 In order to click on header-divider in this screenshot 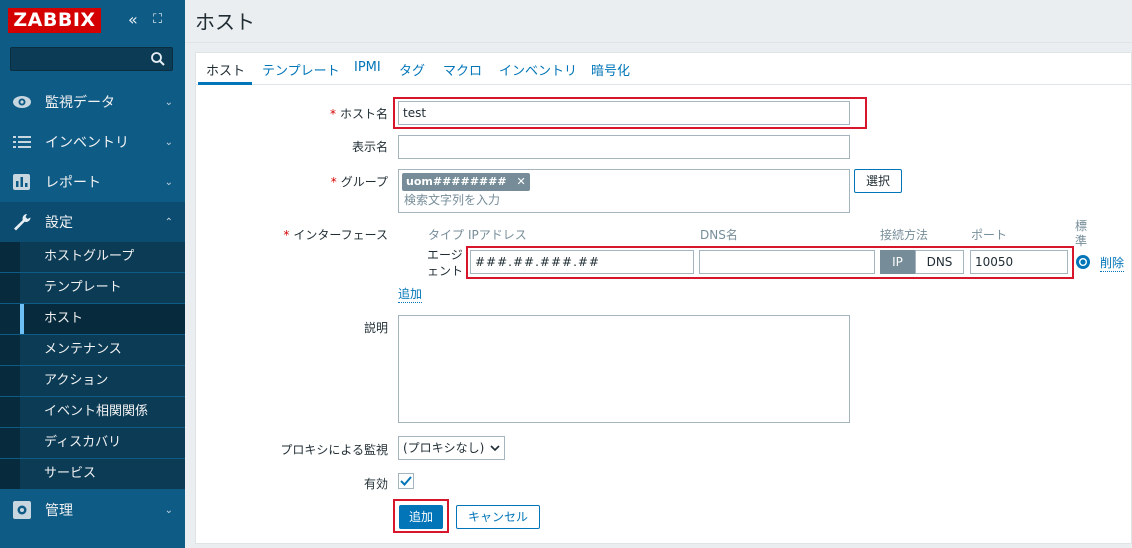, I will do `click(658, 42)`.